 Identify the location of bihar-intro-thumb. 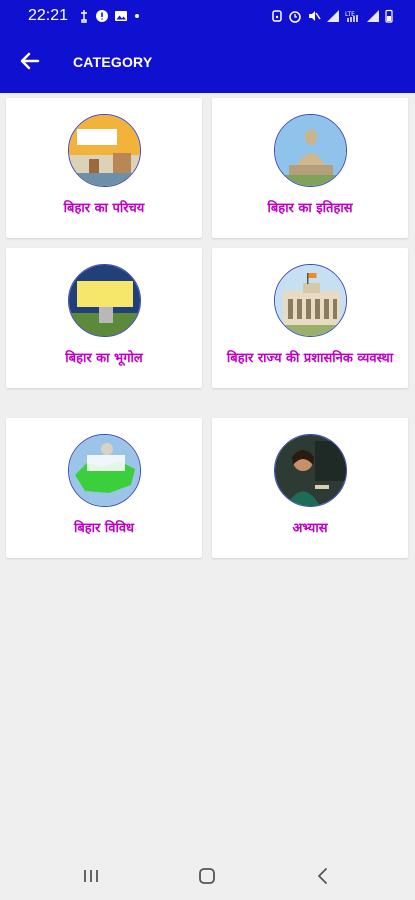
(104, 150).